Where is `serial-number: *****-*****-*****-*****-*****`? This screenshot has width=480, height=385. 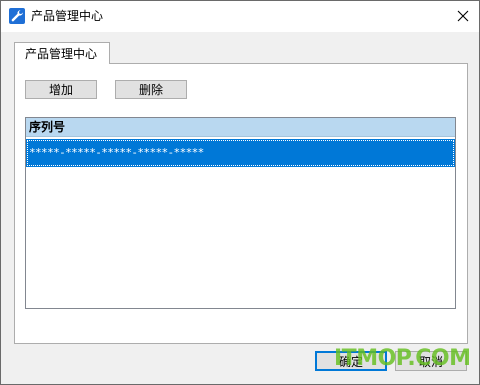 serial-number: *****-*****-*****-*****-***** is located at coordinates (116, 152).